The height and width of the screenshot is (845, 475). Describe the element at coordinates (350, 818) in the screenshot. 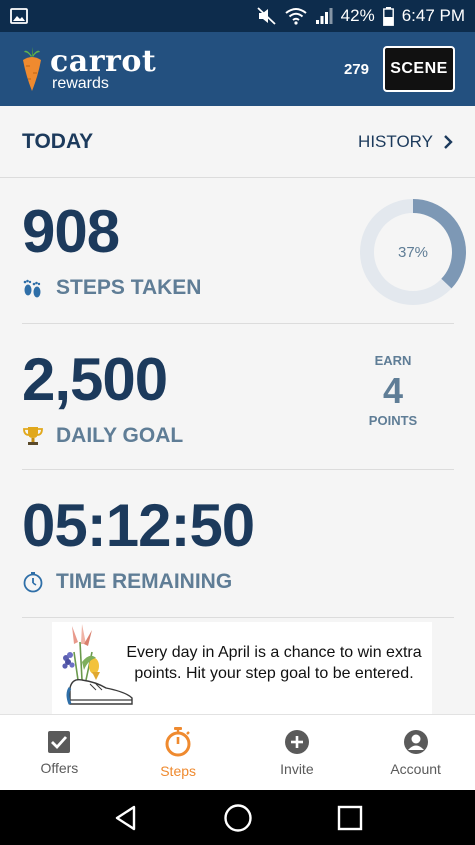

I see `recents-icon` at that location.